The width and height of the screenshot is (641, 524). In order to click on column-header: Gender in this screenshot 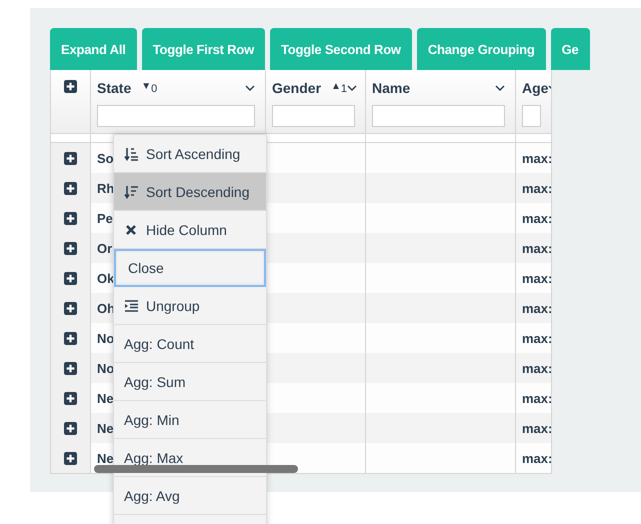, I will do `click(297, 88)`.